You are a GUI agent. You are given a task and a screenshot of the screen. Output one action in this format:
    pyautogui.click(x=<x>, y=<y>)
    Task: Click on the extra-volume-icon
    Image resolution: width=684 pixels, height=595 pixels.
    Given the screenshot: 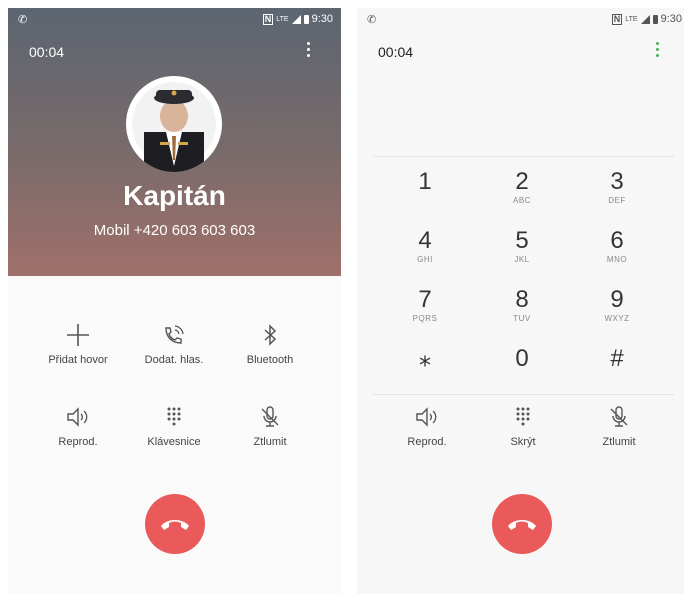 What is the action you would take?
    pyautogui.click(x=174, y=335)
    